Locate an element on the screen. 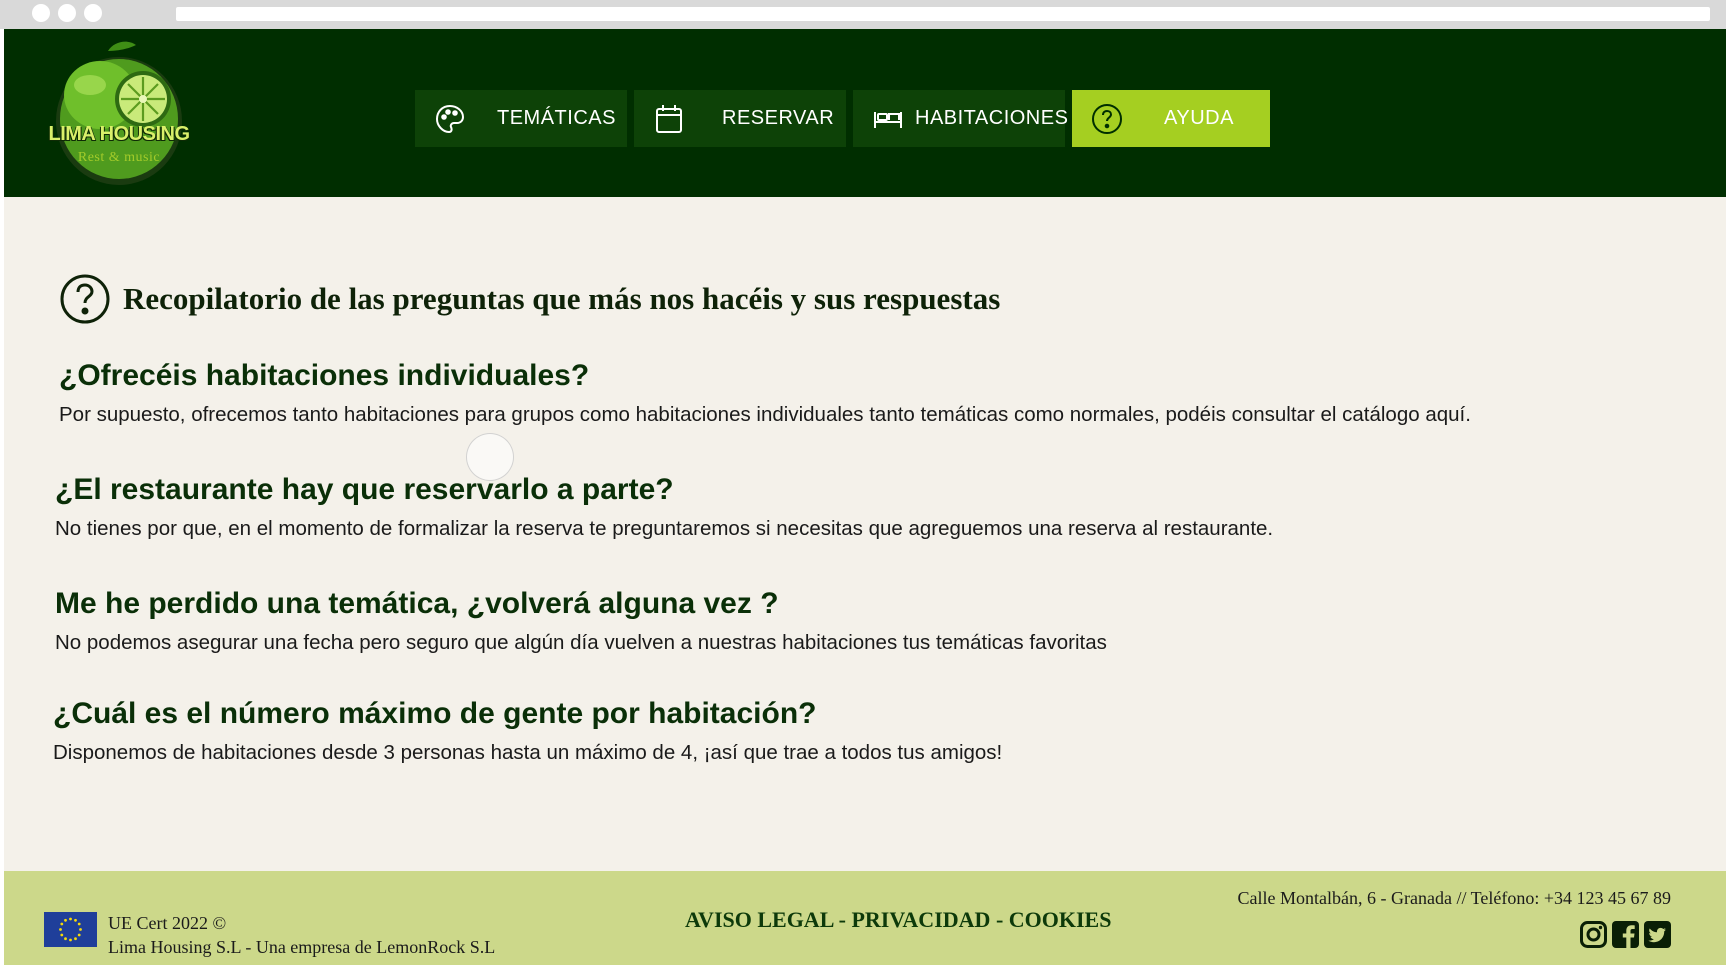  nav-ayuda: AYUDA is located at coordinates (1171, 118).